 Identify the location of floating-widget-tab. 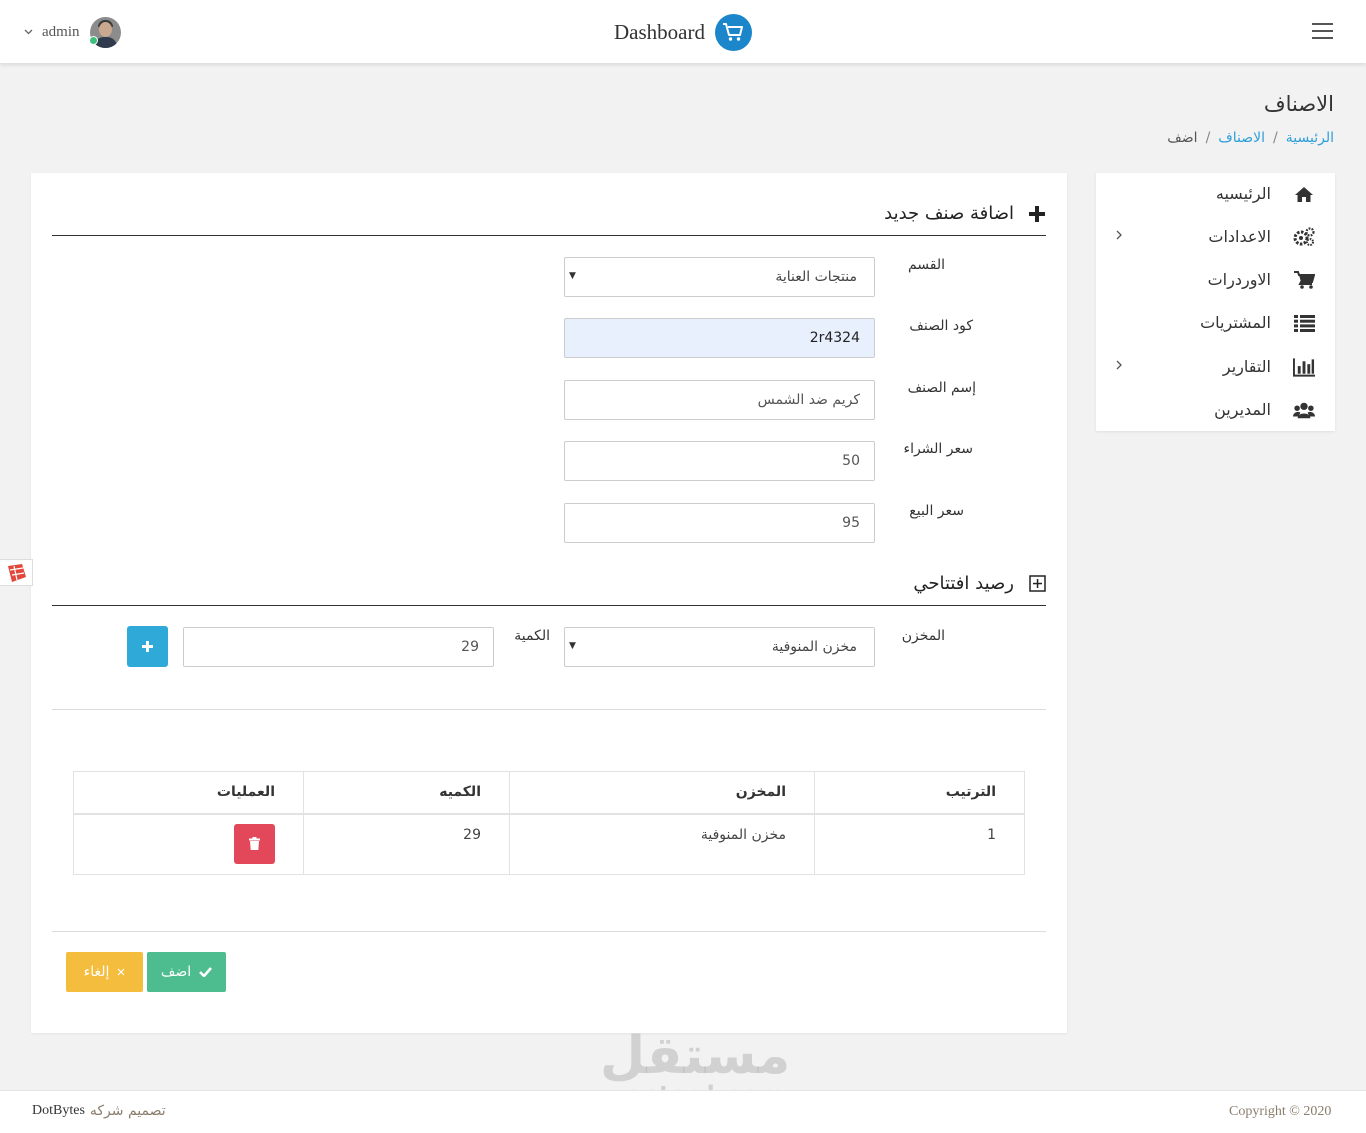
(16, 572).